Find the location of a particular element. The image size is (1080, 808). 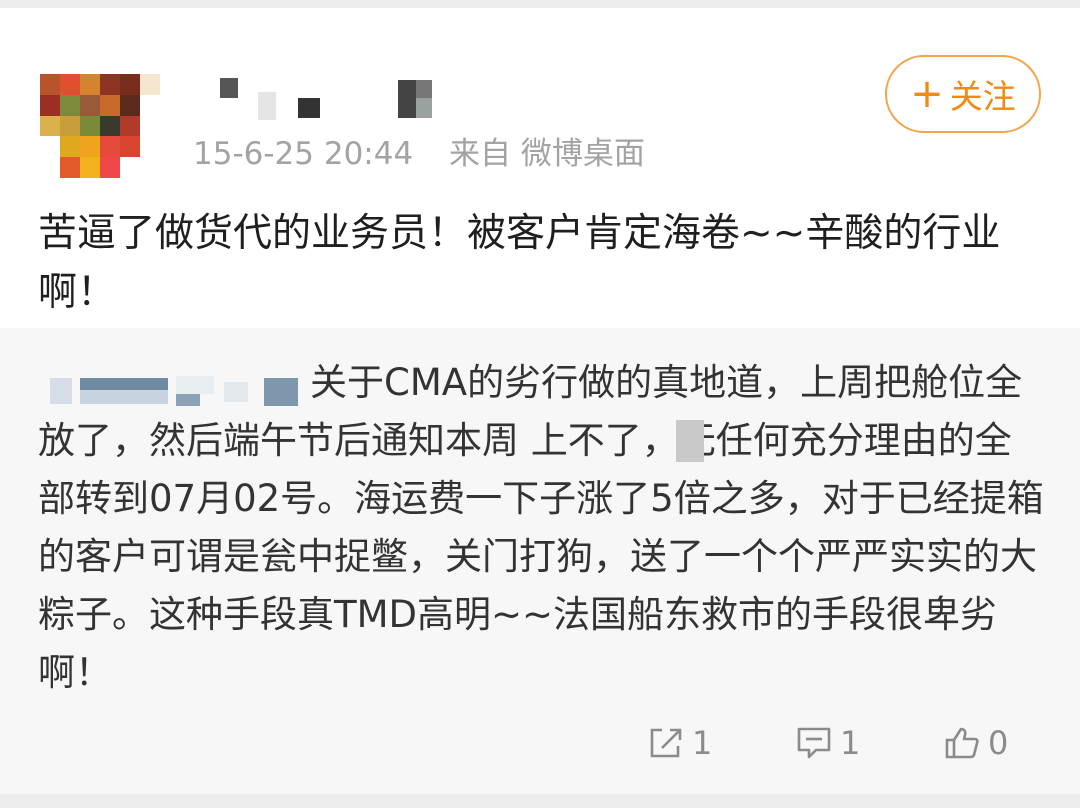

like-count: 0 is located at coordinates (998, 743).